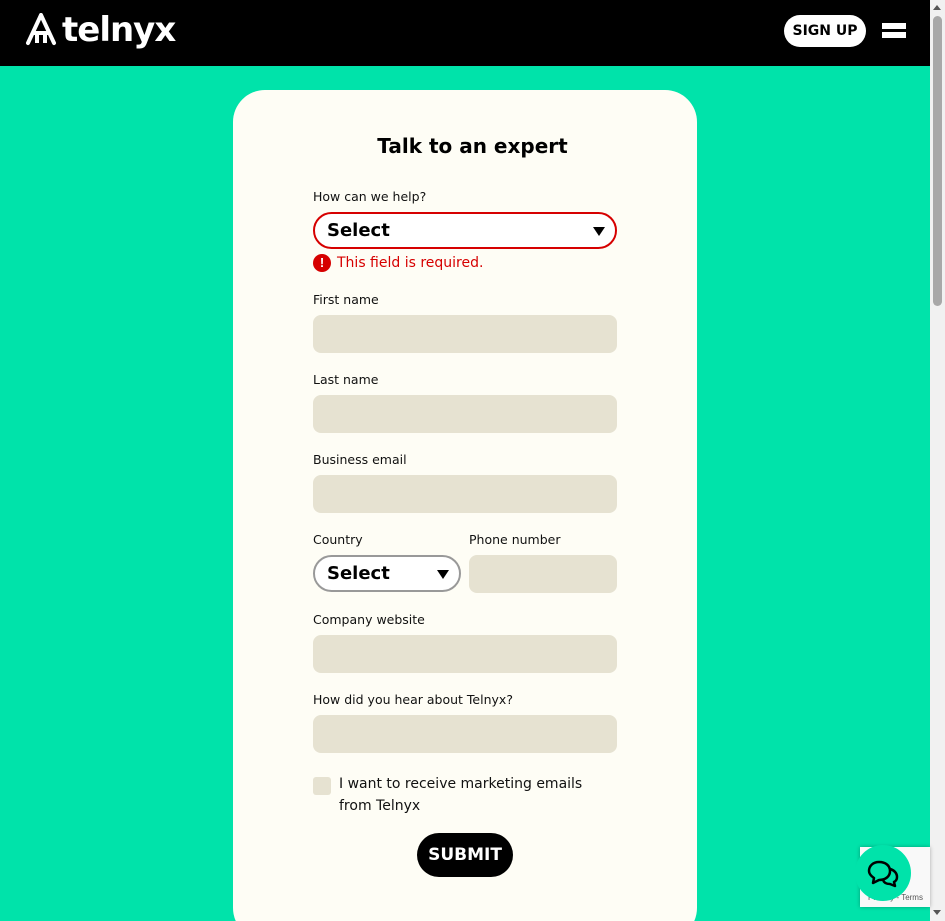  I want to click on company-website-label: Company website, so click(369, 619).